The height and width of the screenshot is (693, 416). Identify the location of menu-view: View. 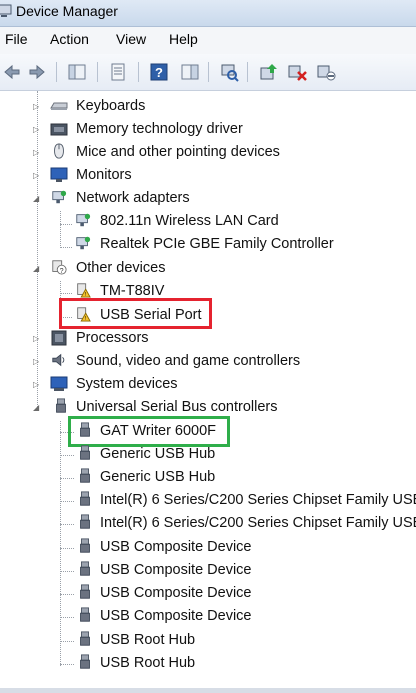
(131, 39).